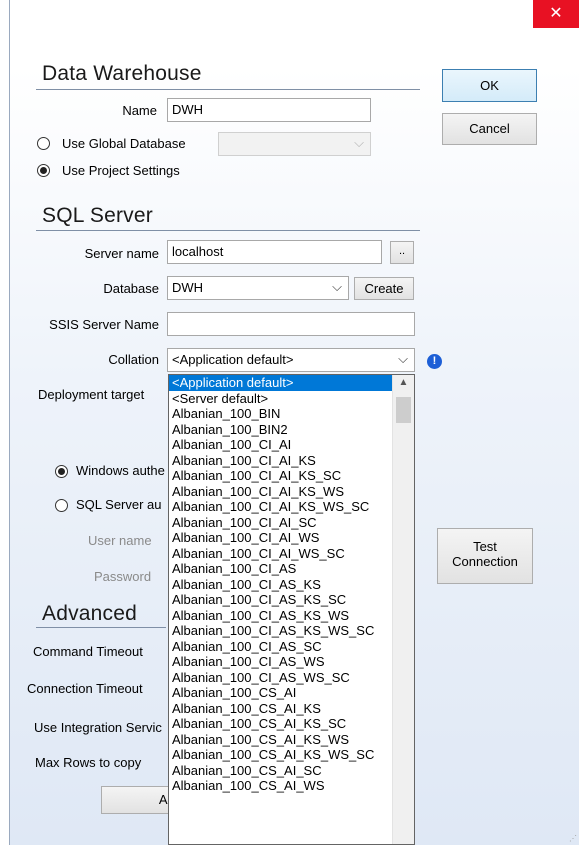 The height and width of the screenshot is (845, 579). Describe the element at coordinates (61, 505) in the screenshot. I see `sql-server-auth-radio` at that location.